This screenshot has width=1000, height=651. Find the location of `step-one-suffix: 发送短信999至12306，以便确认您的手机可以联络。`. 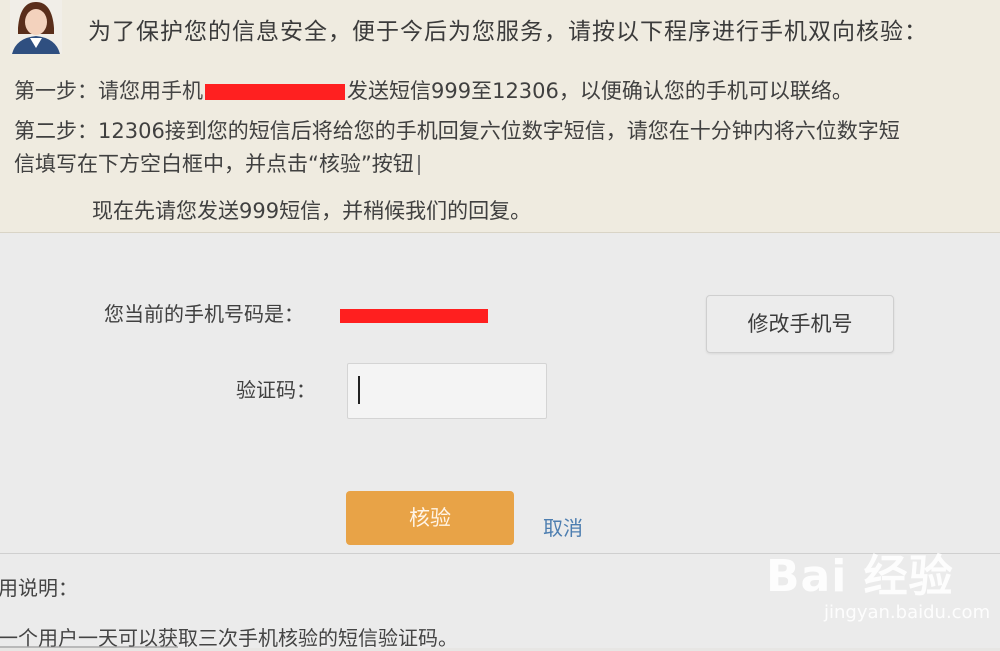

step-one-suffix: 发送短信999至12306，以便确认您的手机可以联络。 is located at coordinates (600, 91).